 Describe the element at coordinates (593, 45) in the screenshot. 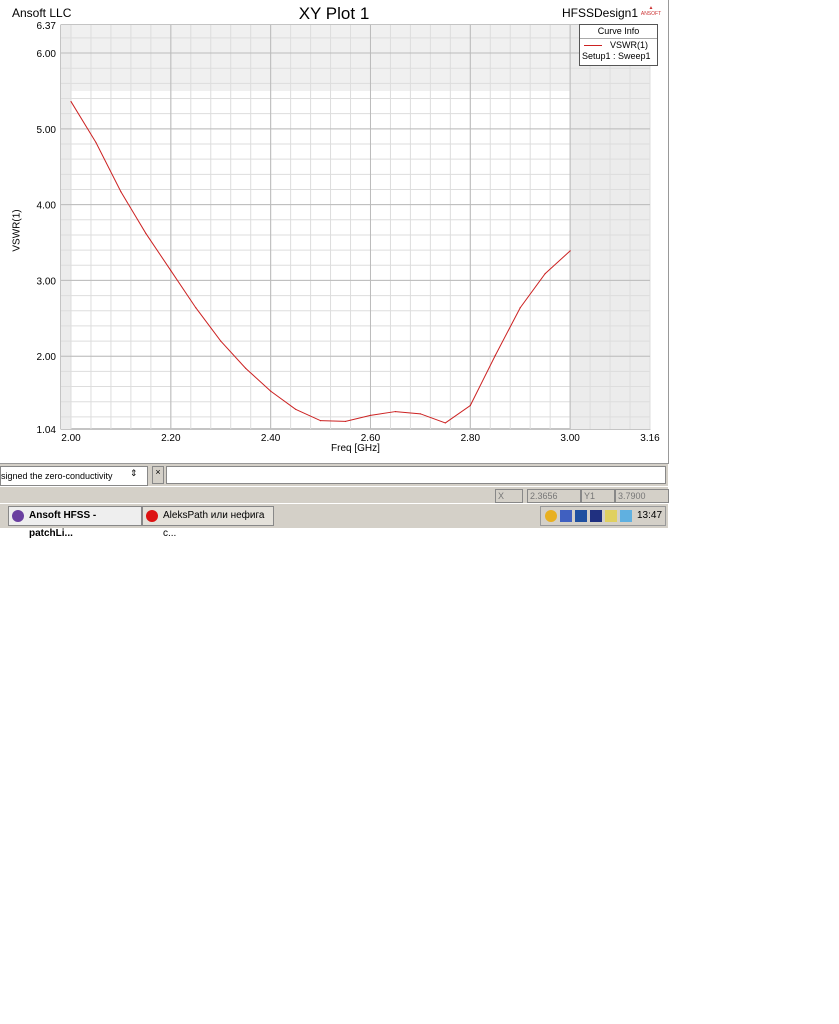

I see `legend-line-icon` at that location.